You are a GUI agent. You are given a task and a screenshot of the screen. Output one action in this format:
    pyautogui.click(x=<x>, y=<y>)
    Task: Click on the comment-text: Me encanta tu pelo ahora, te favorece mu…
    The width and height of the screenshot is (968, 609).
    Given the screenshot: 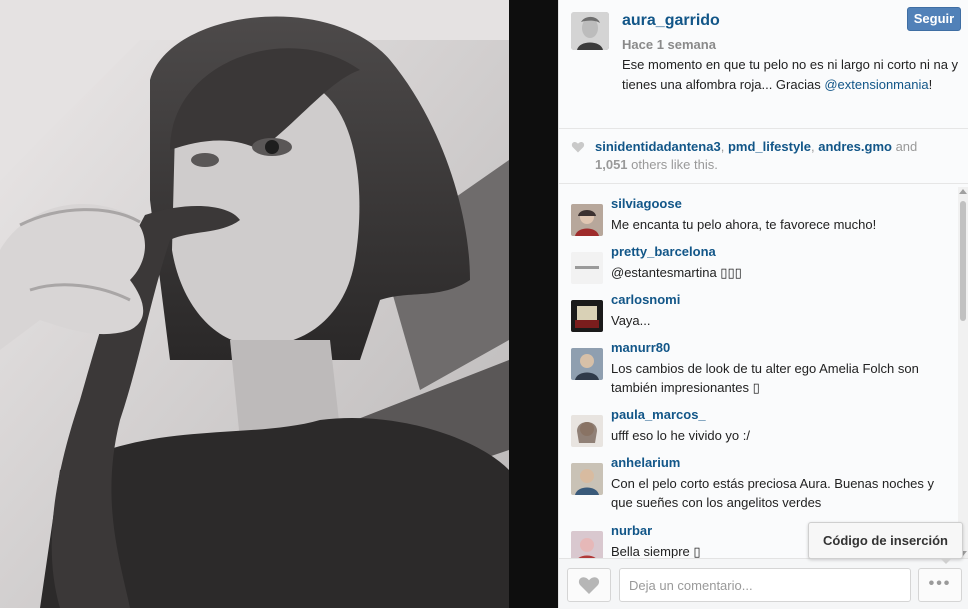 What is the action you would take?
    pyautogui.click(x=744, y=224)
    